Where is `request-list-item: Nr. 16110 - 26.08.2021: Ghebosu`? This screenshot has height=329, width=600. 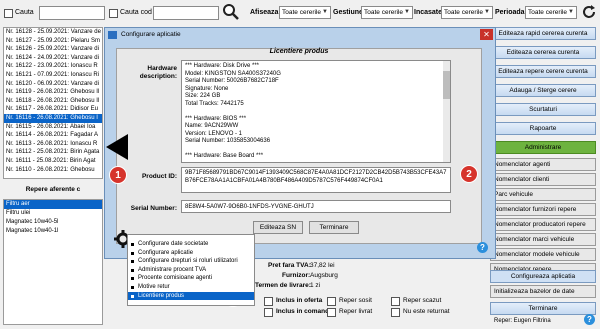
request-list-item: Nr. 16110 - 26.08.2021: Ghebosu is located at coordinates (53, 170).